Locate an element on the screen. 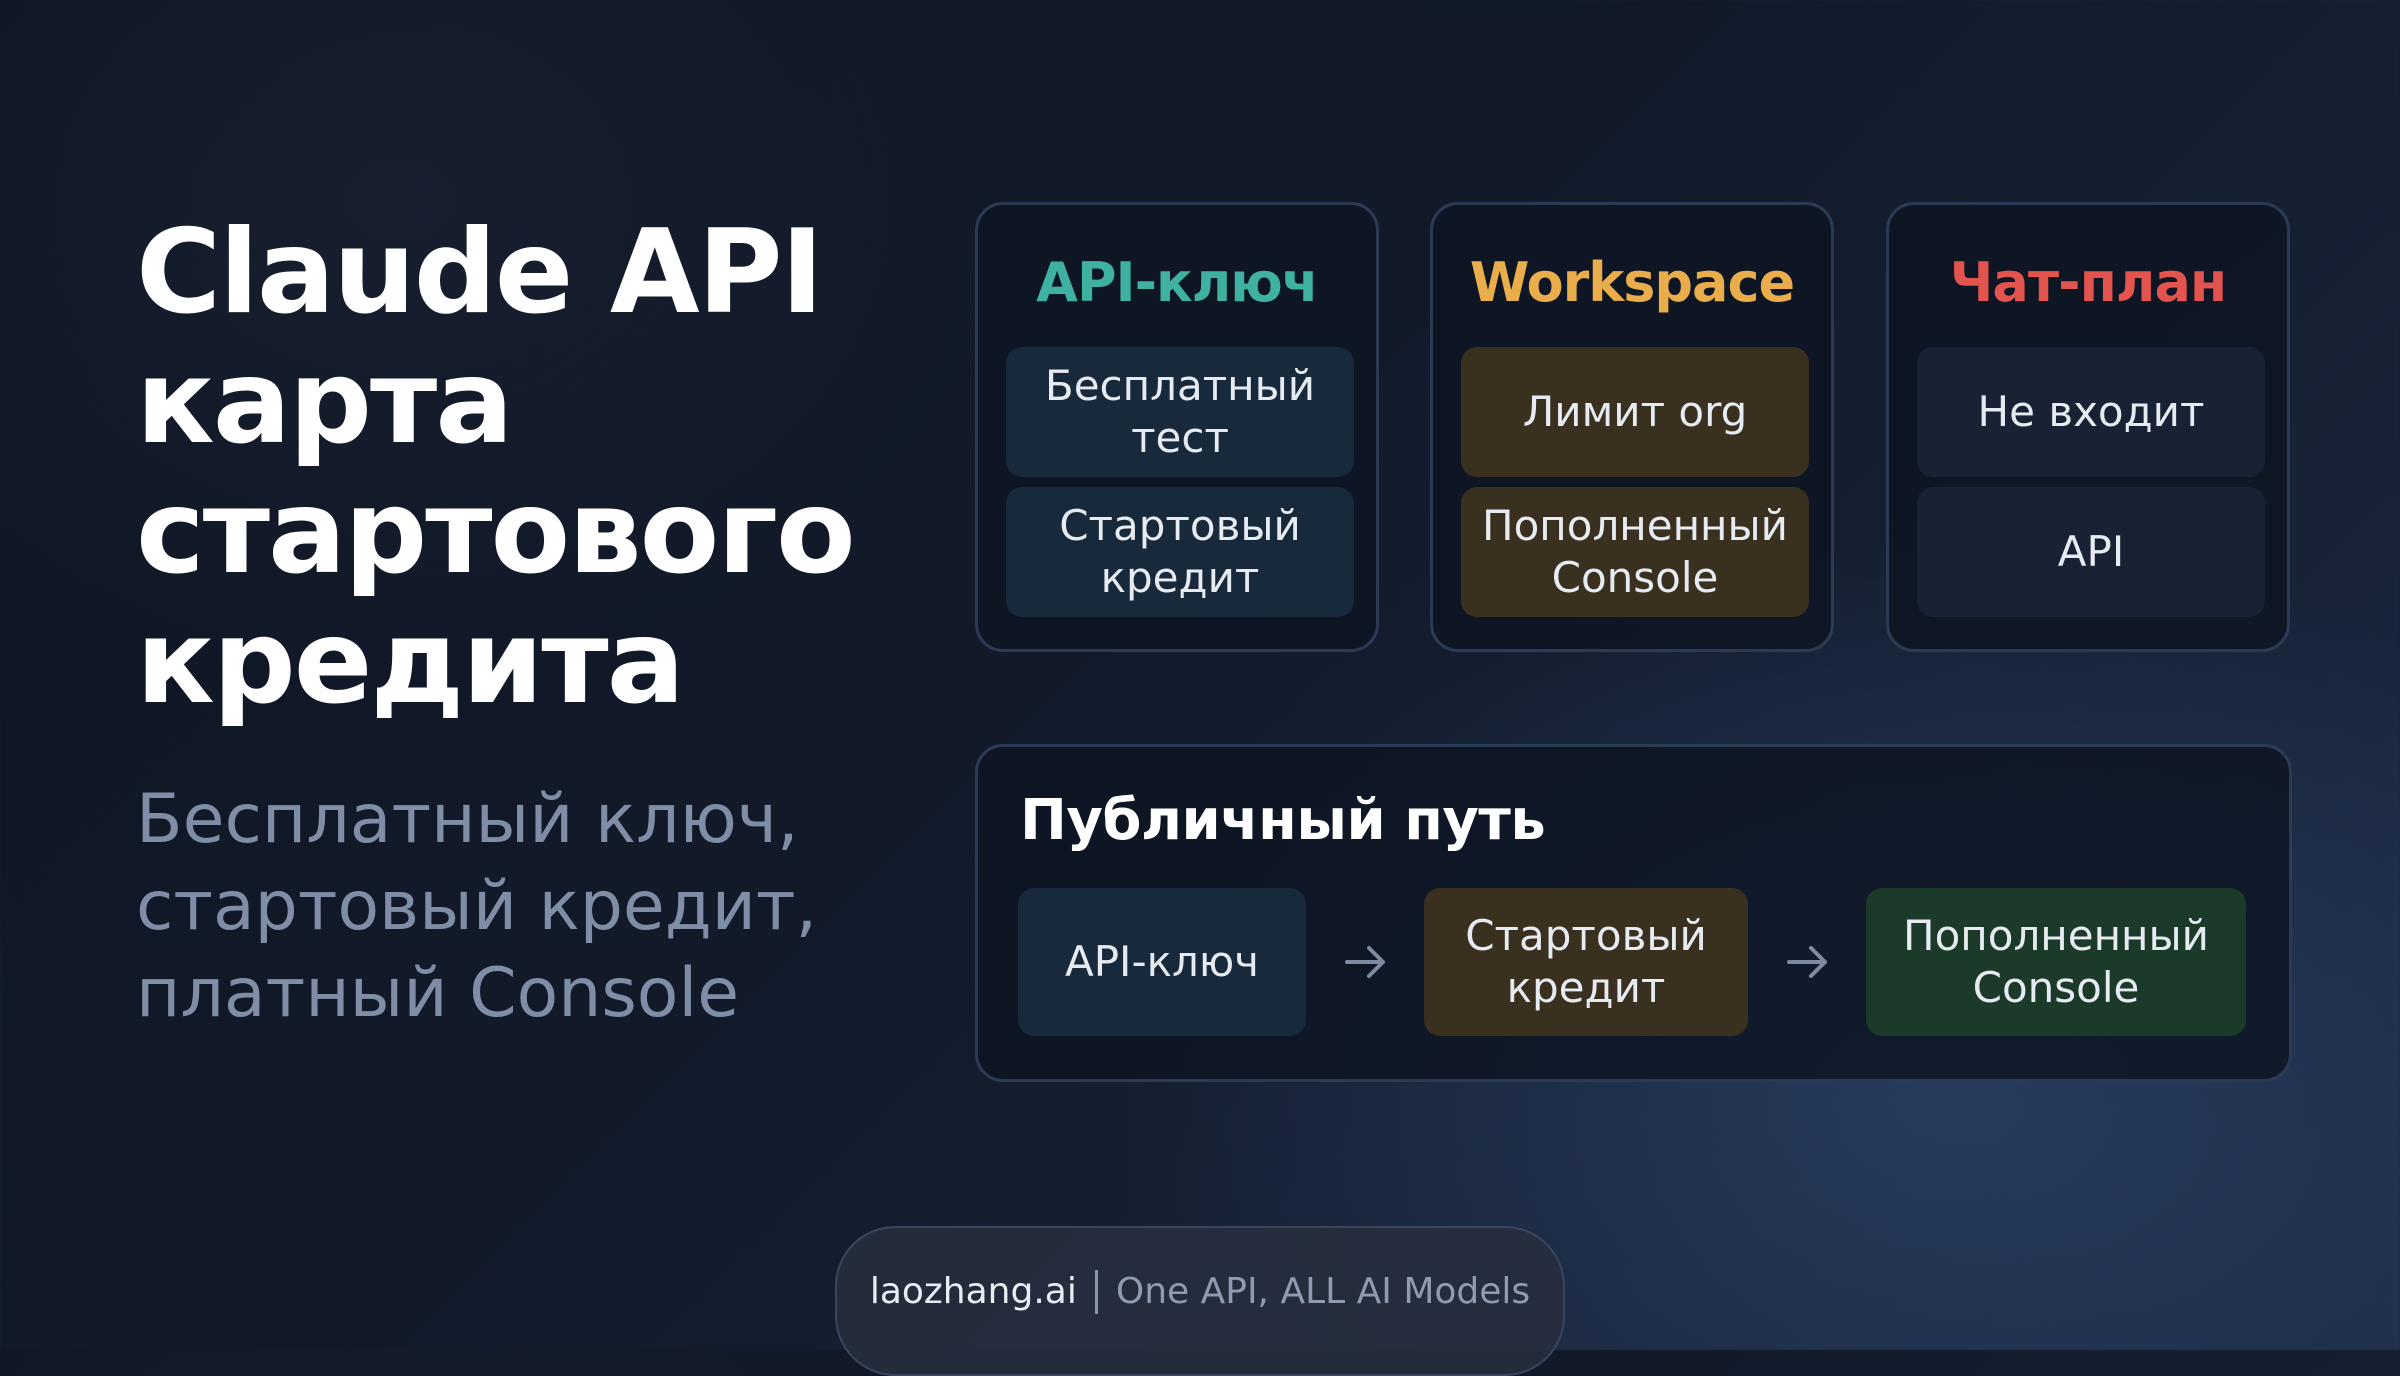 Image resolution: width=2400 pixels, height=1376 pixels. card-item: API is located at coordinates (2091, 552).